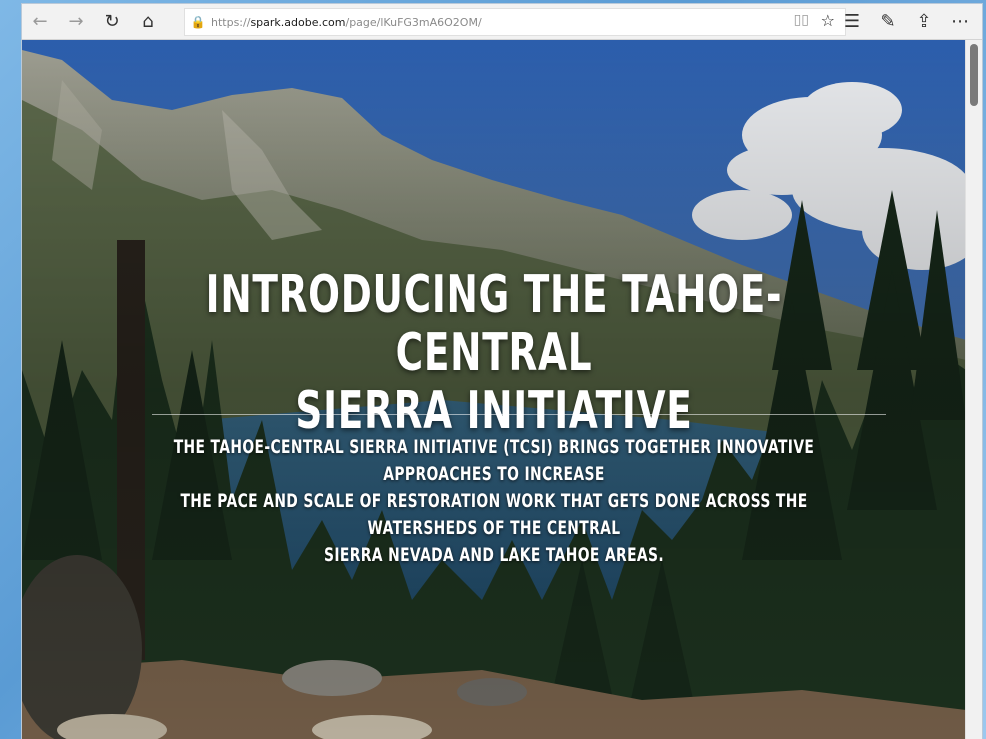 The height and width of the screenshot is (739, 986). What do you see at coordinates (494, 411) in the screenshot?
I see `page-title-line-2: SIERRA INITIATIVE` at bounding box center [494, 411].